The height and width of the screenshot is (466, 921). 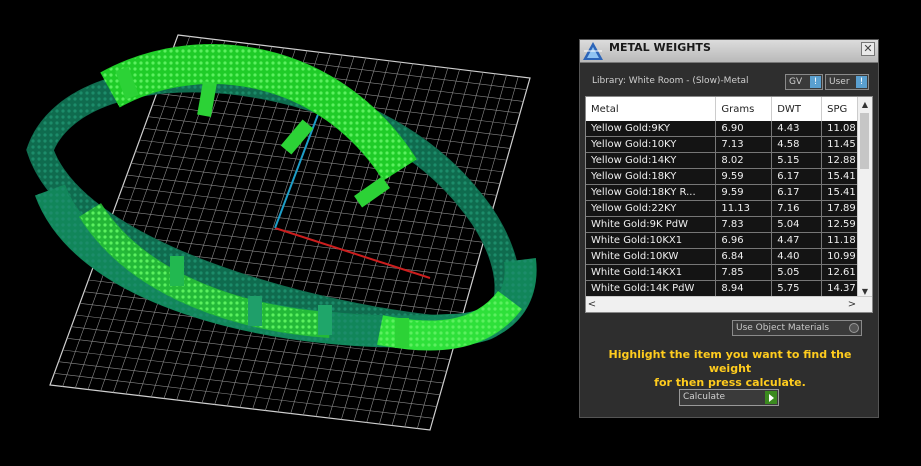 I want to click on table-row: Yellow Gold:18KY R... 9.59 6.17 15.41, so click(x=729, y=192).